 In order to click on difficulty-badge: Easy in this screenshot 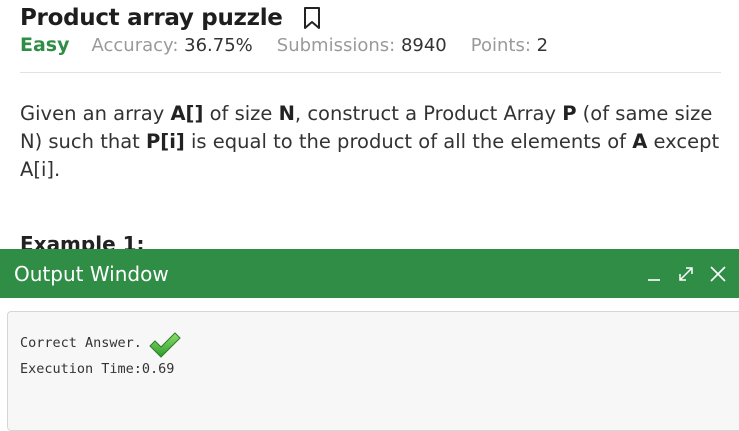, I will do `click(45, 45)`.